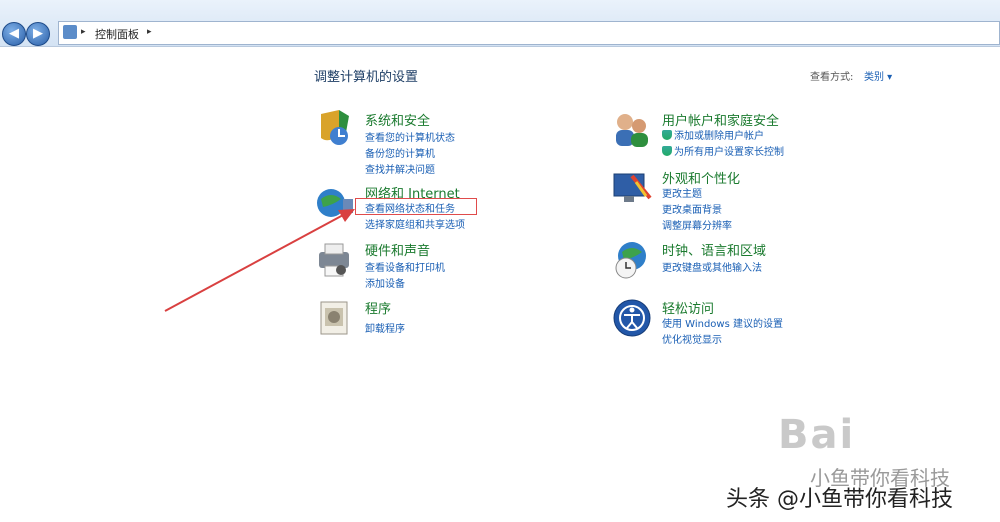  What do you see at coordinates (817, 435) in the screenshot?
I see `baidu-watermark: Bai` at bounding box center [817, 435].